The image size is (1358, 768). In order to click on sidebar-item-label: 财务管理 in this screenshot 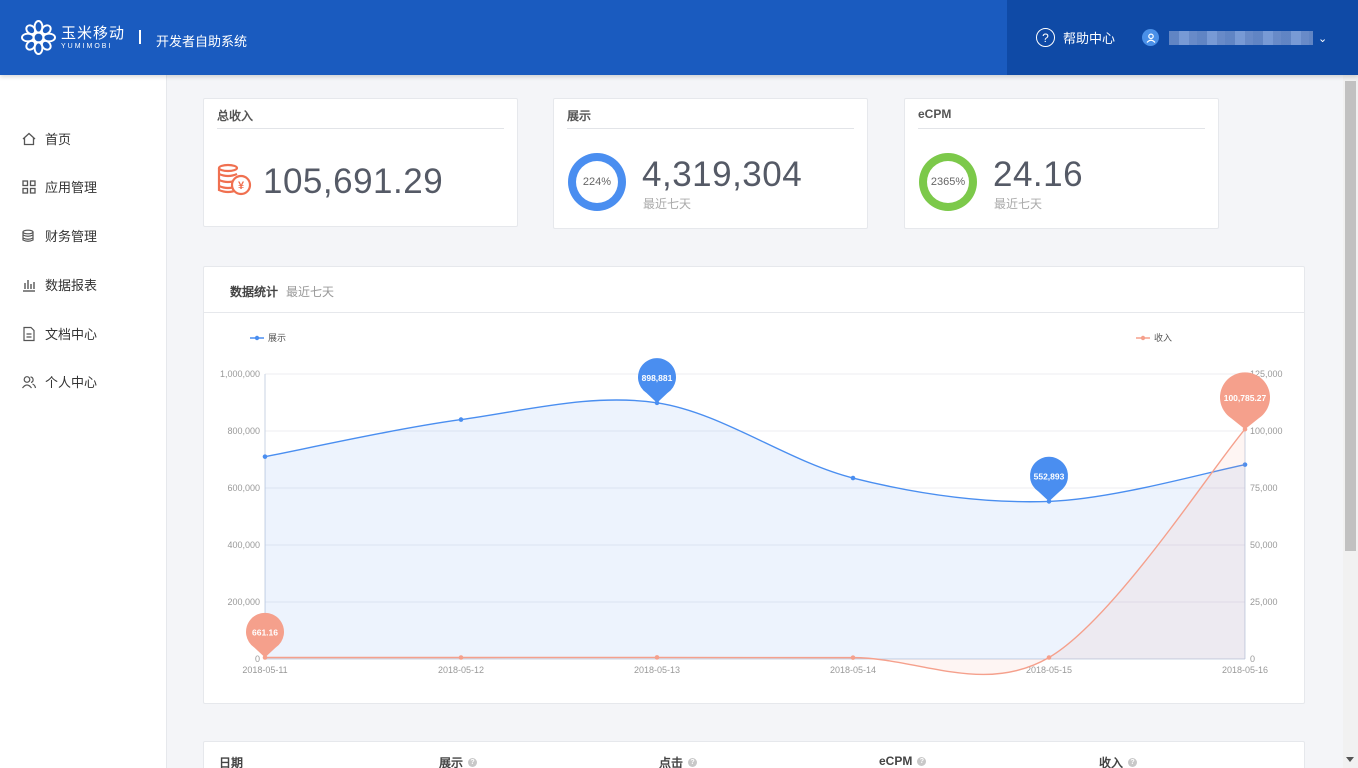, I will do `click(71, 236)`.